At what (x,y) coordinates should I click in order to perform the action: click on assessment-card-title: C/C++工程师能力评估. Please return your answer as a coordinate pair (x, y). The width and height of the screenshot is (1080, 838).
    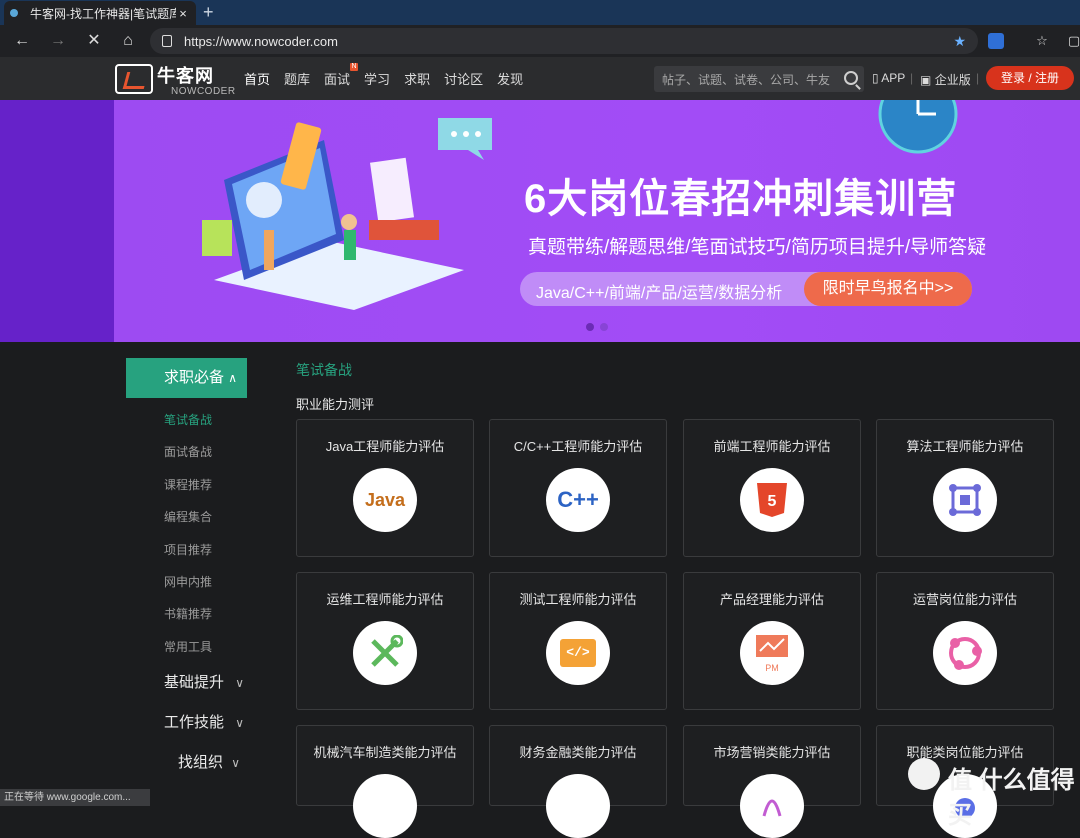
    Looking at the image, I should click on (578, 446).